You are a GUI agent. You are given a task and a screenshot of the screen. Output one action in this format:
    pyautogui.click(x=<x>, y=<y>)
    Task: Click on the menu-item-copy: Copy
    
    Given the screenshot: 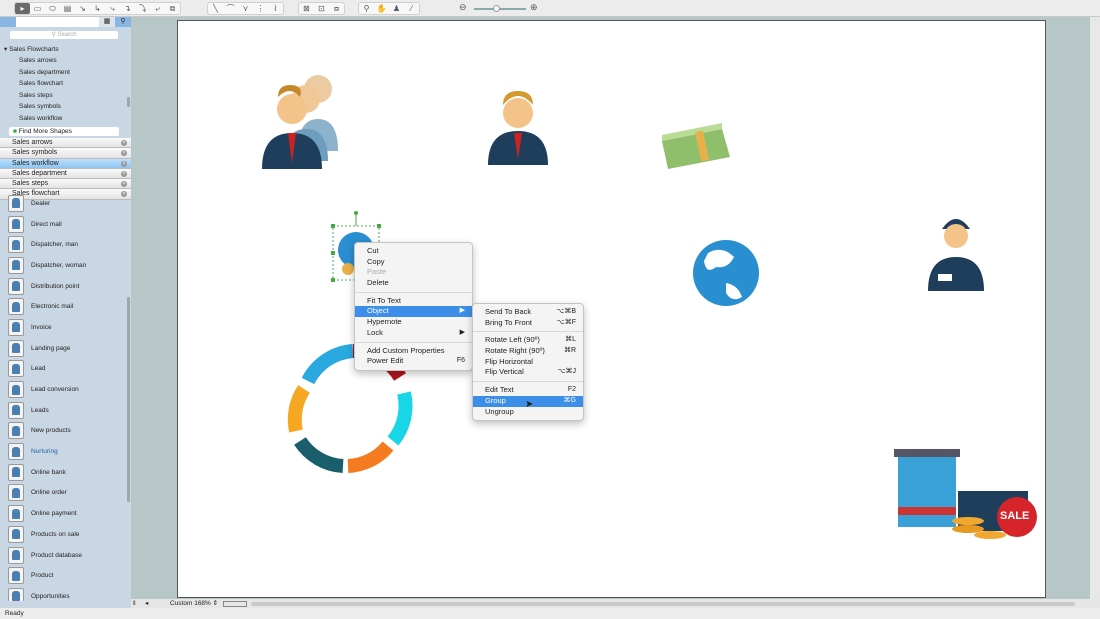 What is the action you would take?
    pyautogui.click(x=413, y=262)
    